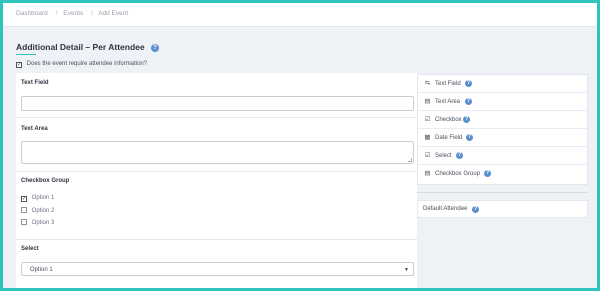  Describe the element at coordinates (448, 84) in the screenshot. I see `palette-item-label: Text Field` at that location.